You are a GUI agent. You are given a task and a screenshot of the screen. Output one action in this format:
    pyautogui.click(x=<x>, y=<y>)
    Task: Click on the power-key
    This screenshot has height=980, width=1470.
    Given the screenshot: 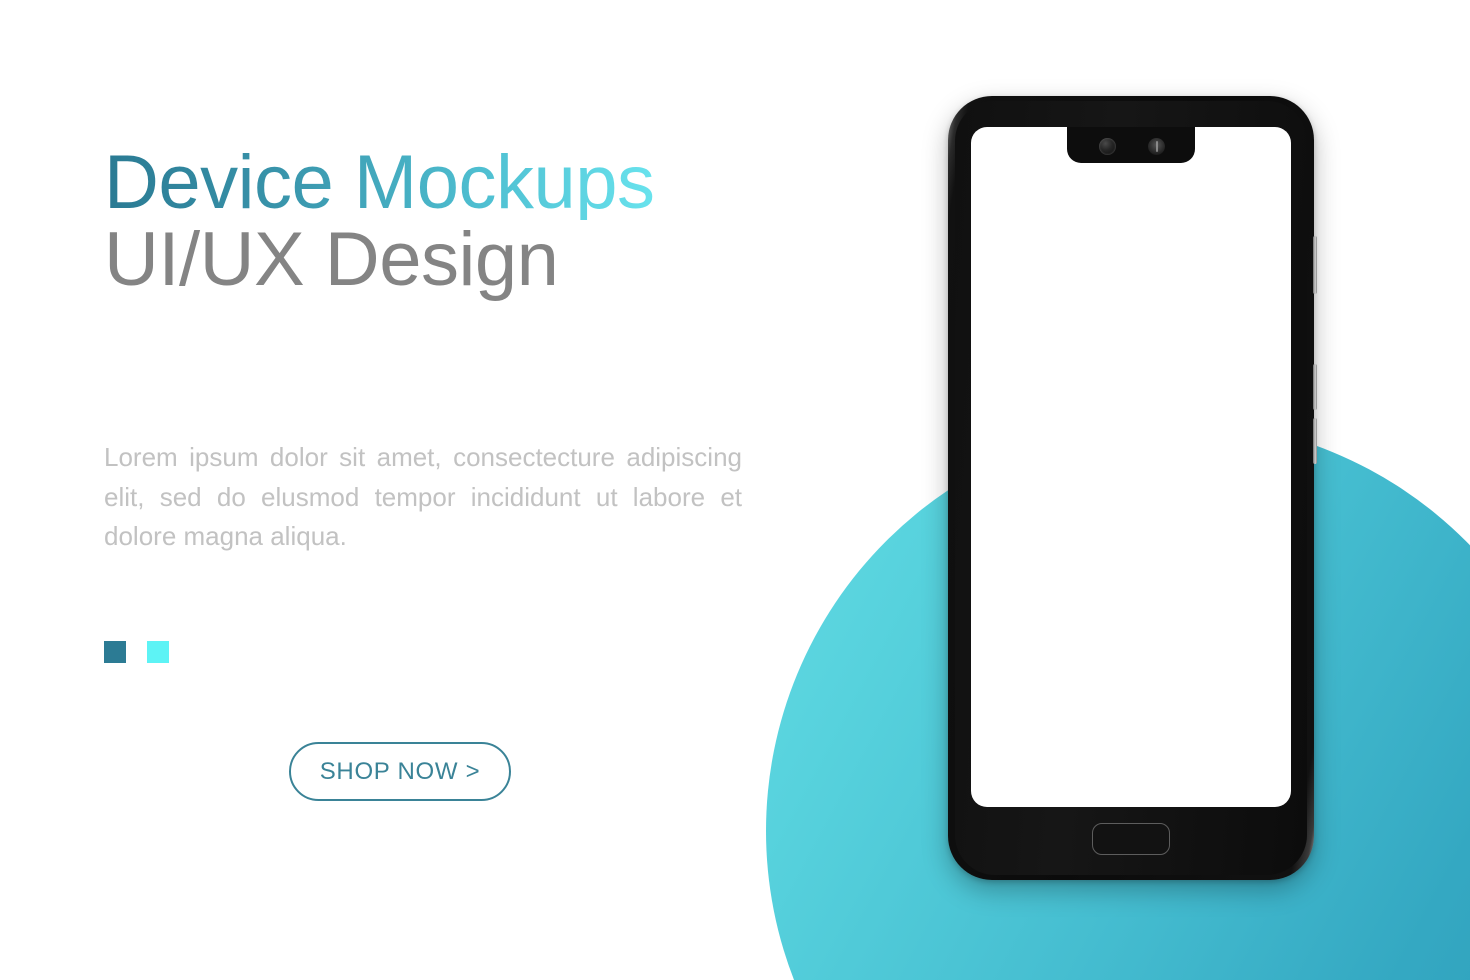 What is the action you would take?
    pyautogui.click(x=1315, y=265)
    